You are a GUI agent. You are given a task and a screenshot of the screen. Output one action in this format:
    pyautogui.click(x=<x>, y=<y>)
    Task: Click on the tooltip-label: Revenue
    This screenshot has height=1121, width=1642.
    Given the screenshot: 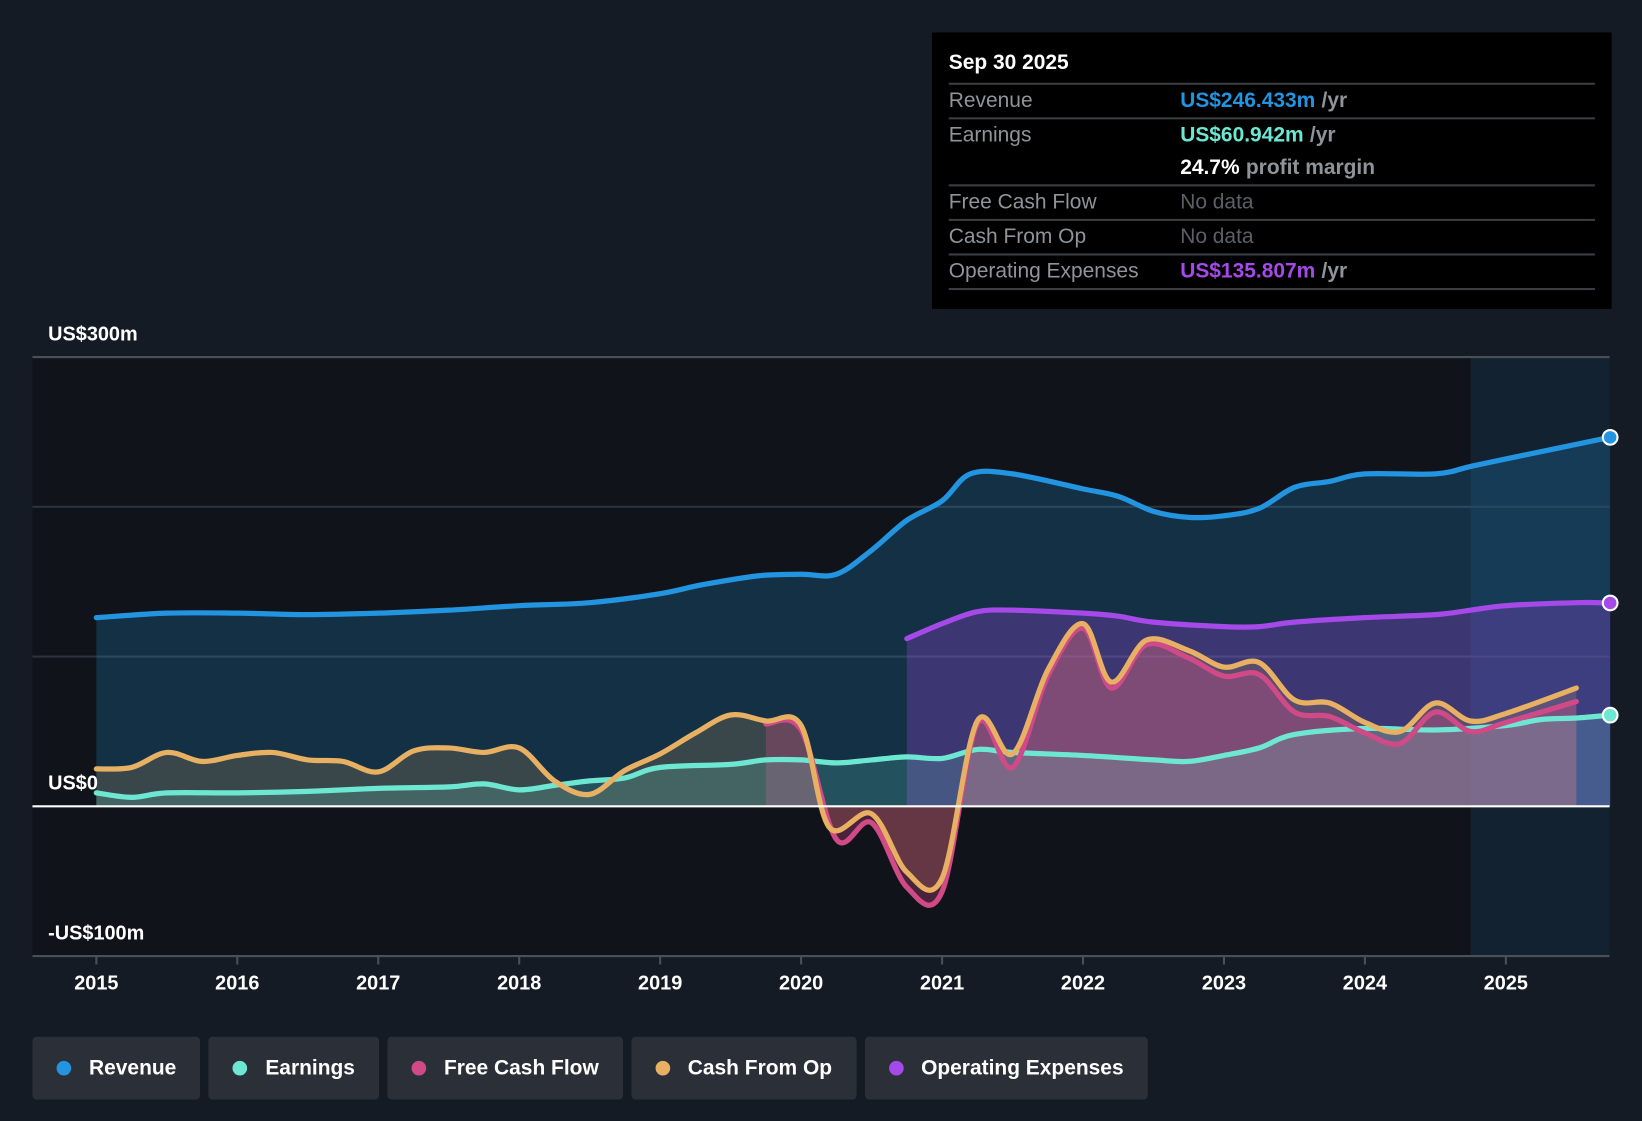 What is the action you would take?
    pyautogui.click(x=990, y=101)
    